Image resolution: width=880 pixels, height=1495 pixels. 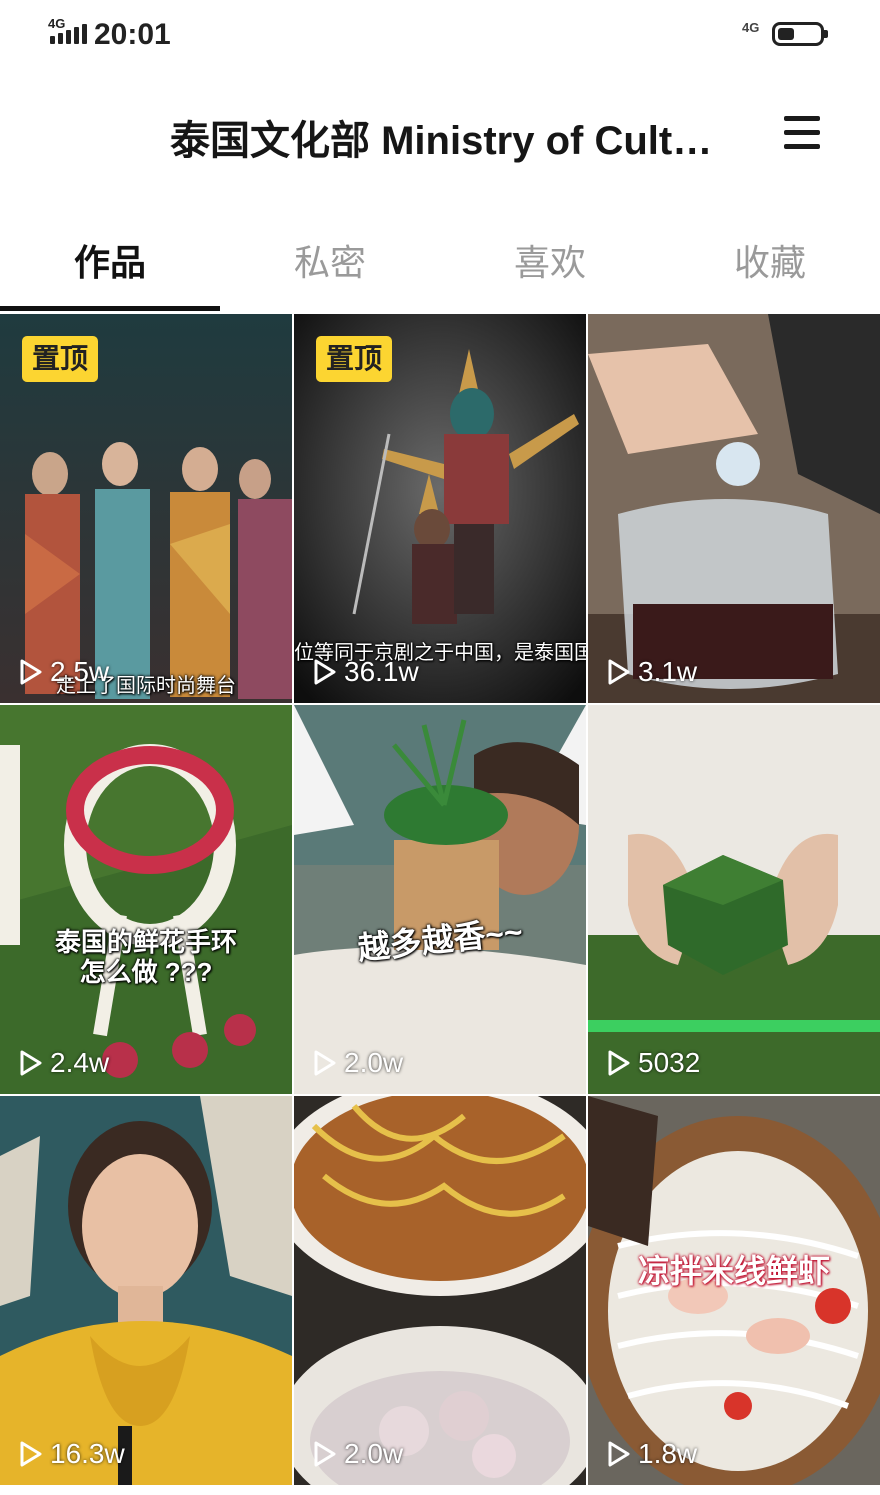 I want to click on view-count: 2.4w, so click(x=63, y=1062).